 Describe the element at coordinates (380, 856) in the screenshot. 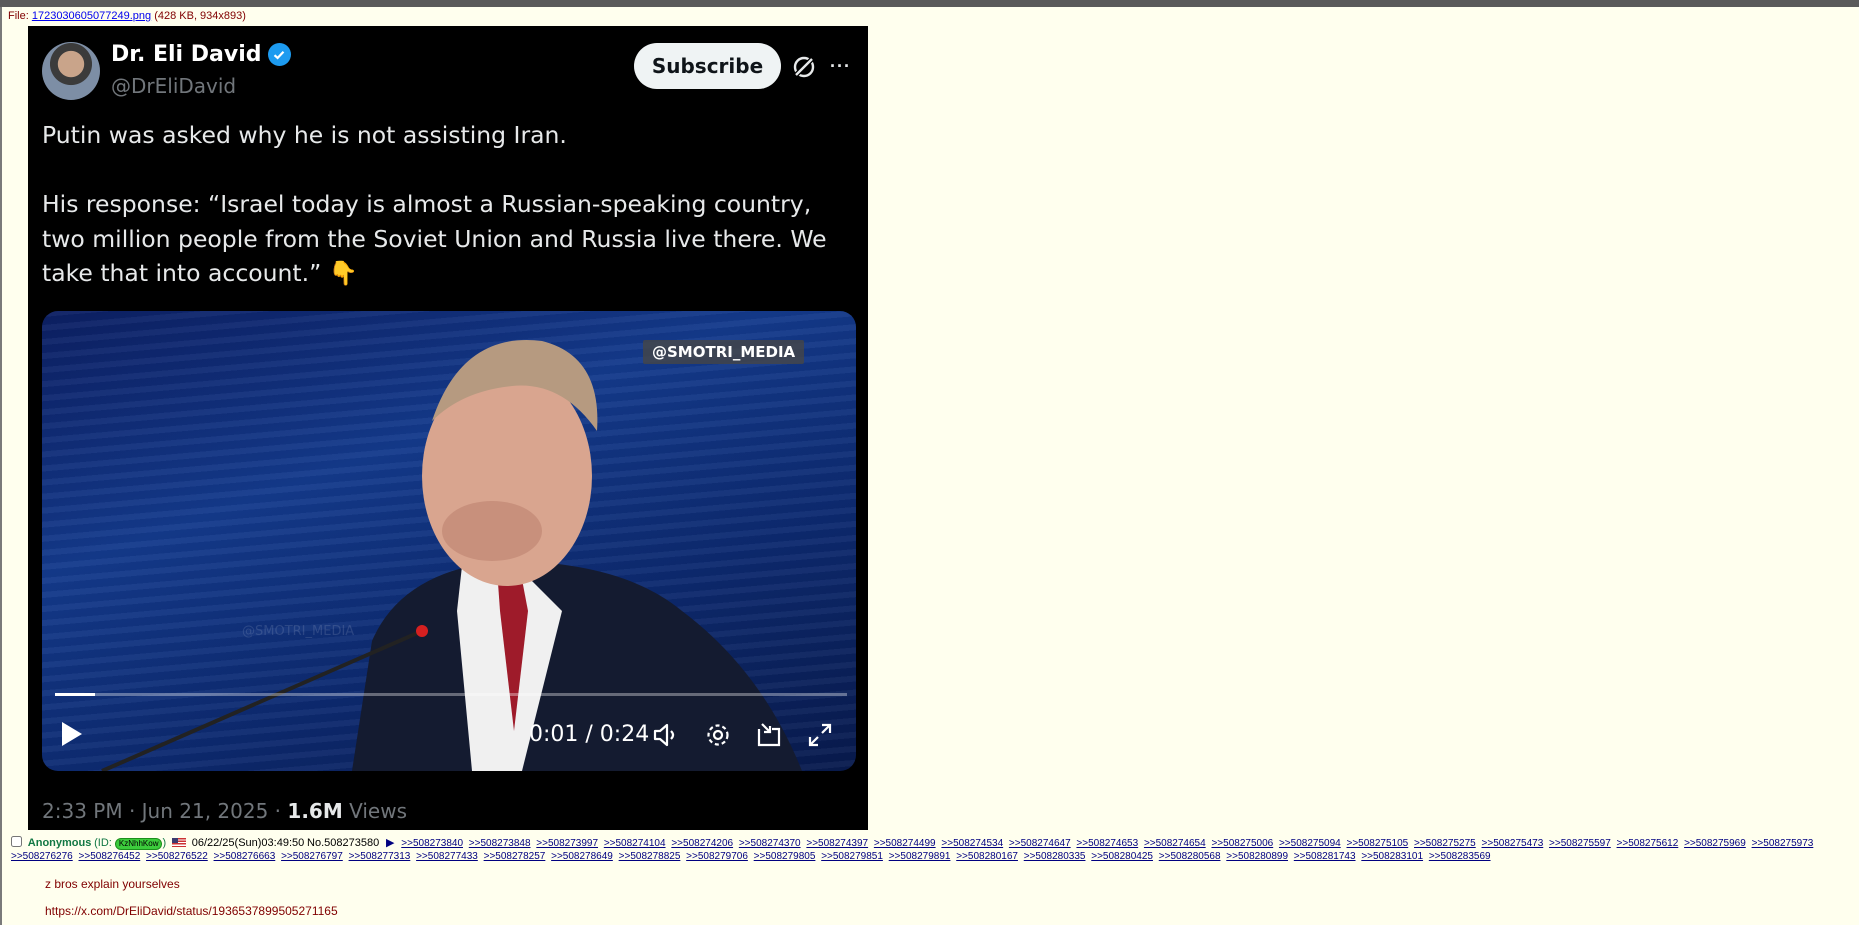

I see `reply-link: >>508277313` at that location.